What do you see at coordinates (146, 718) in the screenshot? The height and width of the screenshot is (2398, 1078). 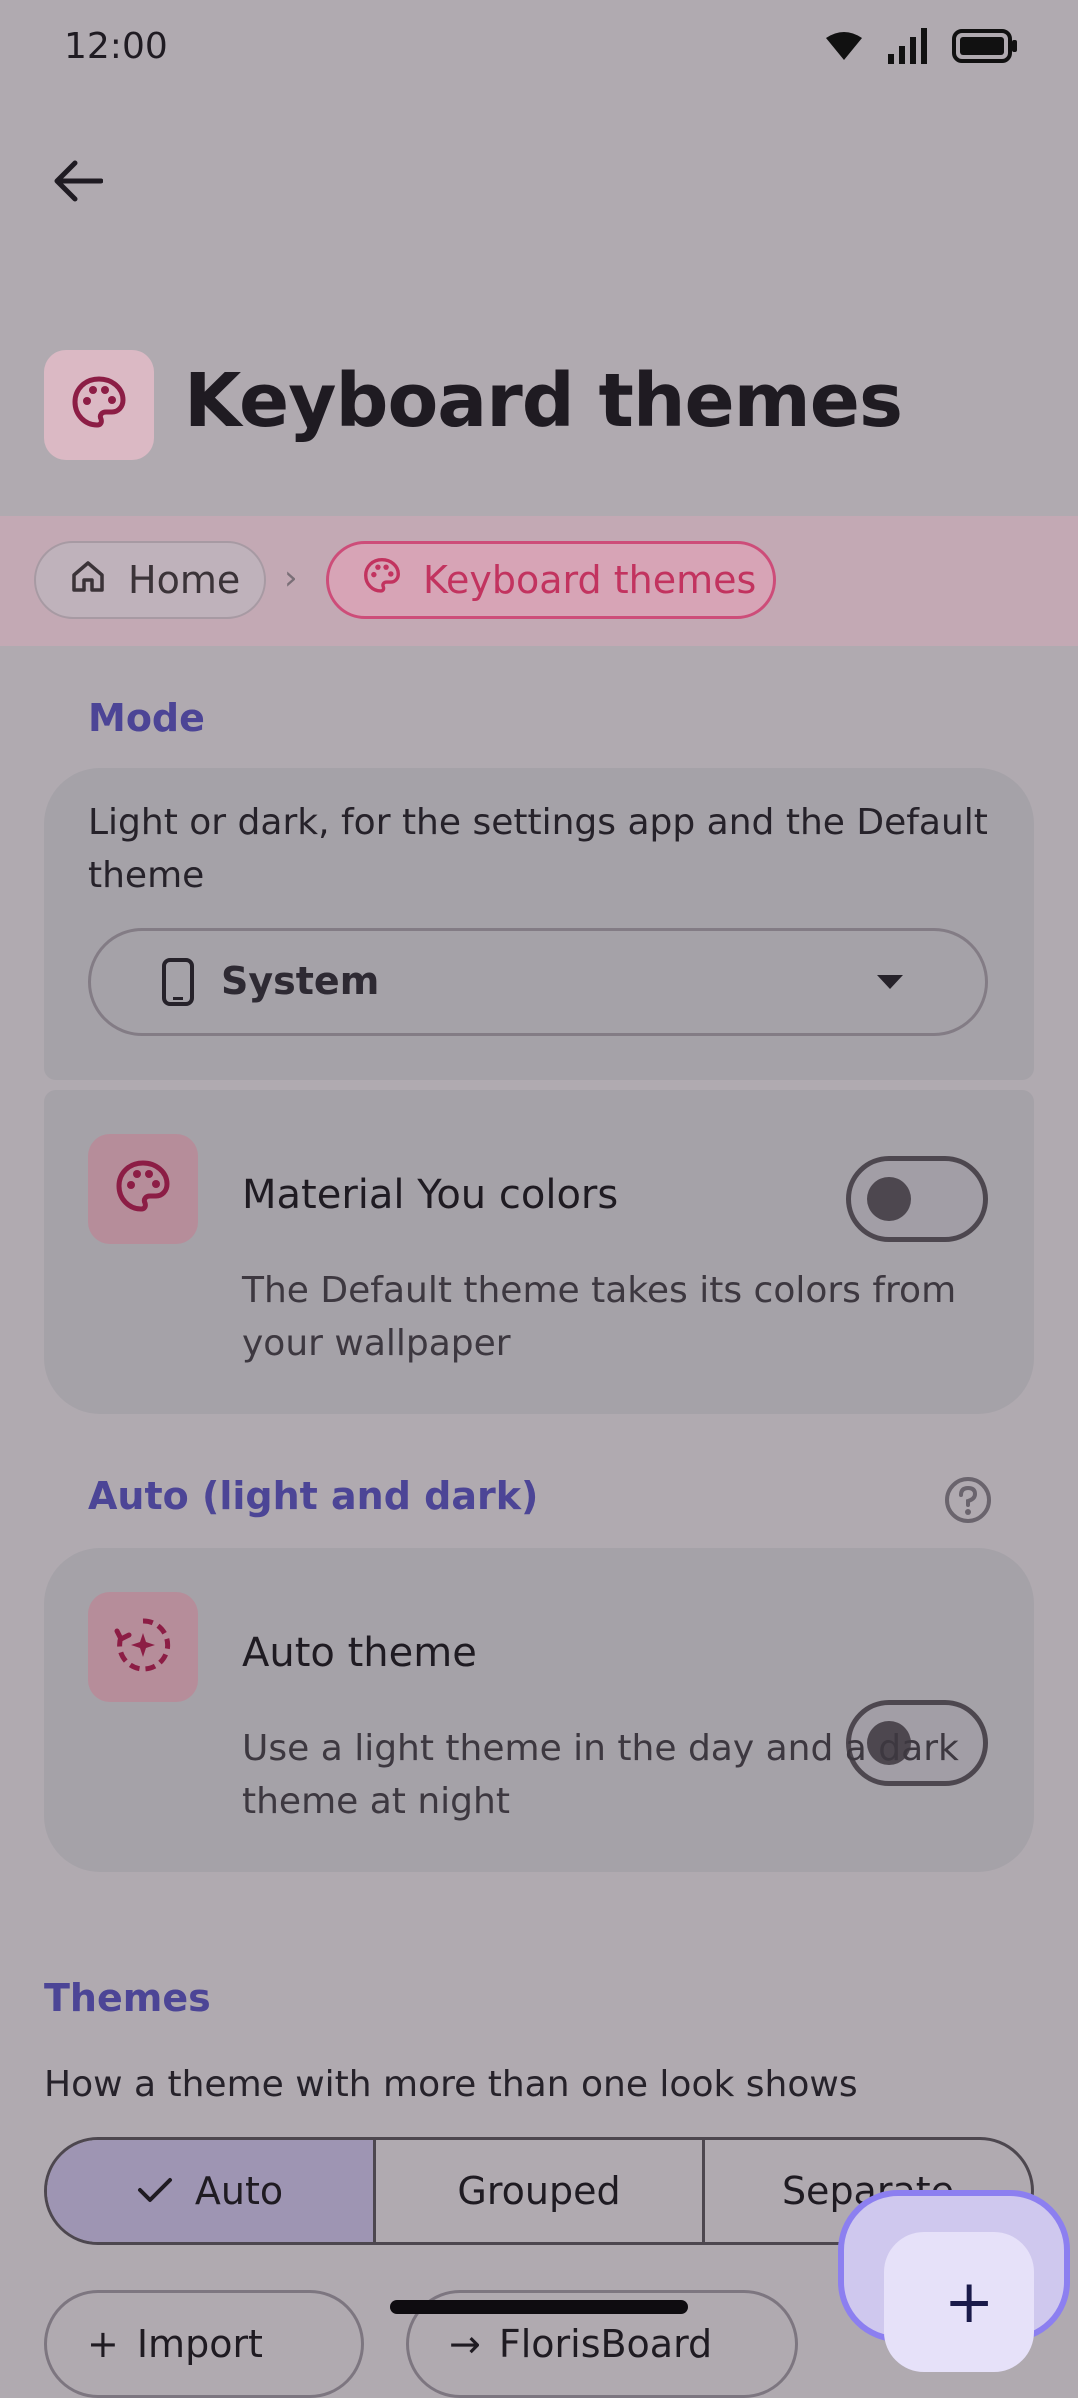 I see `mode-section-header: Mode` at bounding box center [146, 718].